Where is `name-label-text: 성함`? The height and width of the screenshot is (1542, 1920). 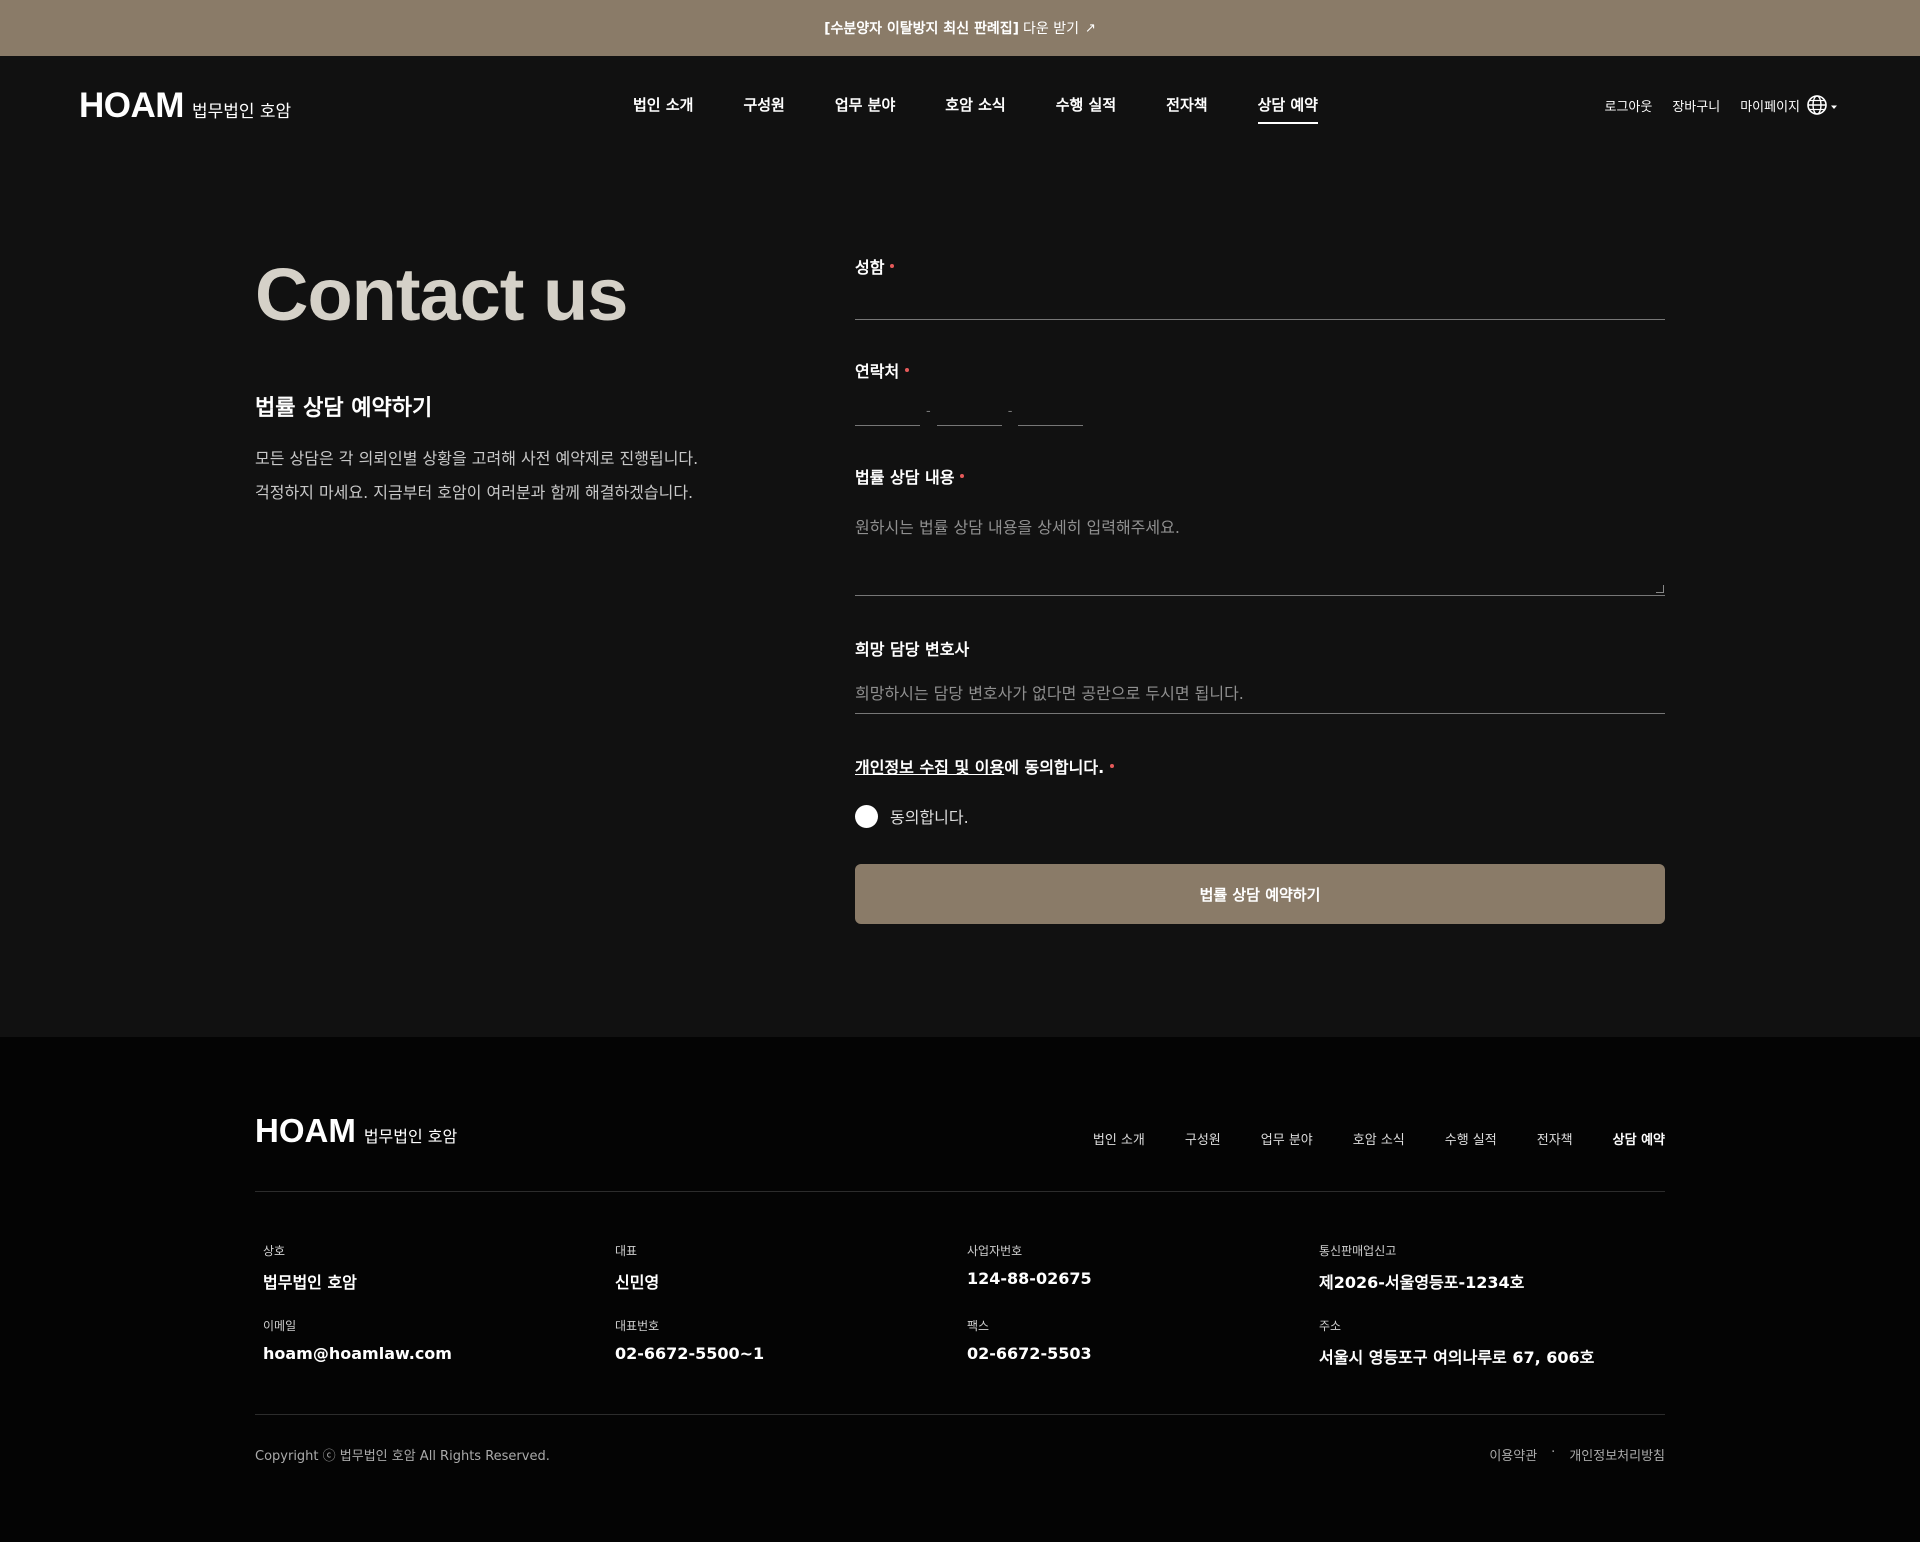
name-label-text: 성함 is located at coordinates (870, 267).